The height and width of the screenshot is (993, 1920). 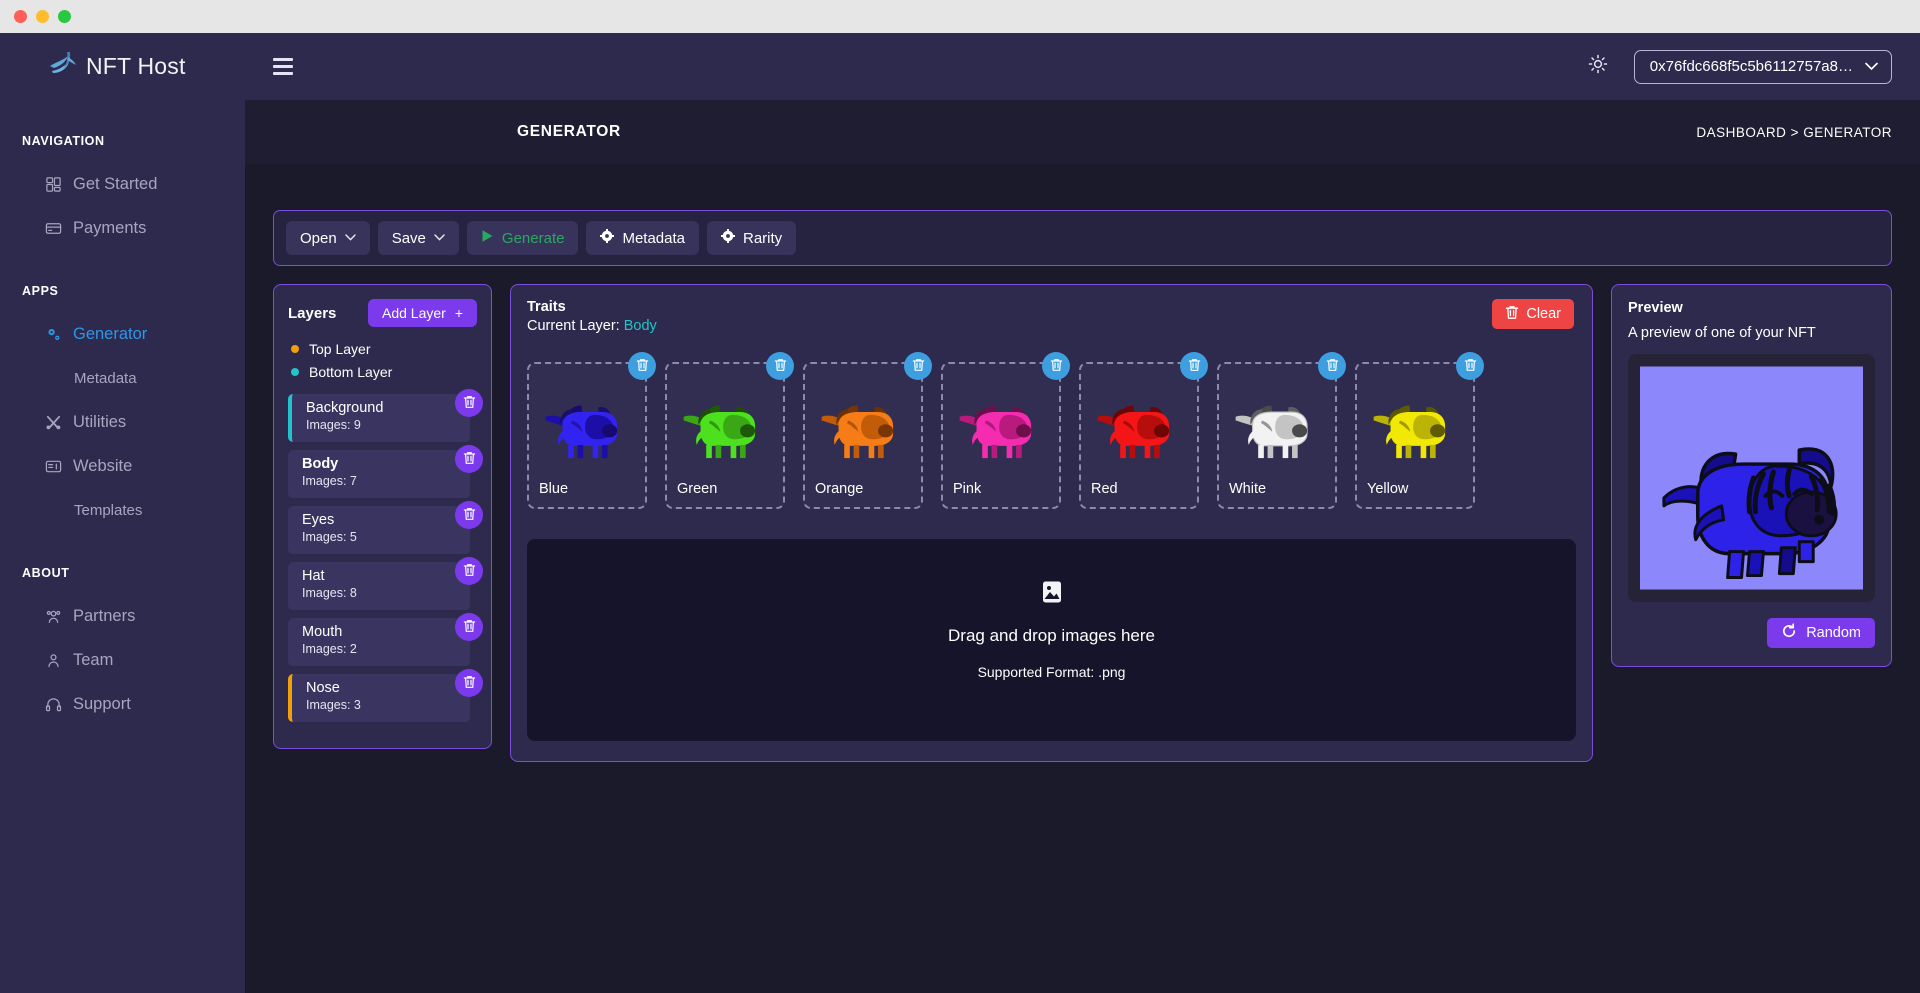 What do you see at coordinates (422, 313) in the screenshot?
I see `add-layer-button: Add Layer +` at bounding box center [422, 313].